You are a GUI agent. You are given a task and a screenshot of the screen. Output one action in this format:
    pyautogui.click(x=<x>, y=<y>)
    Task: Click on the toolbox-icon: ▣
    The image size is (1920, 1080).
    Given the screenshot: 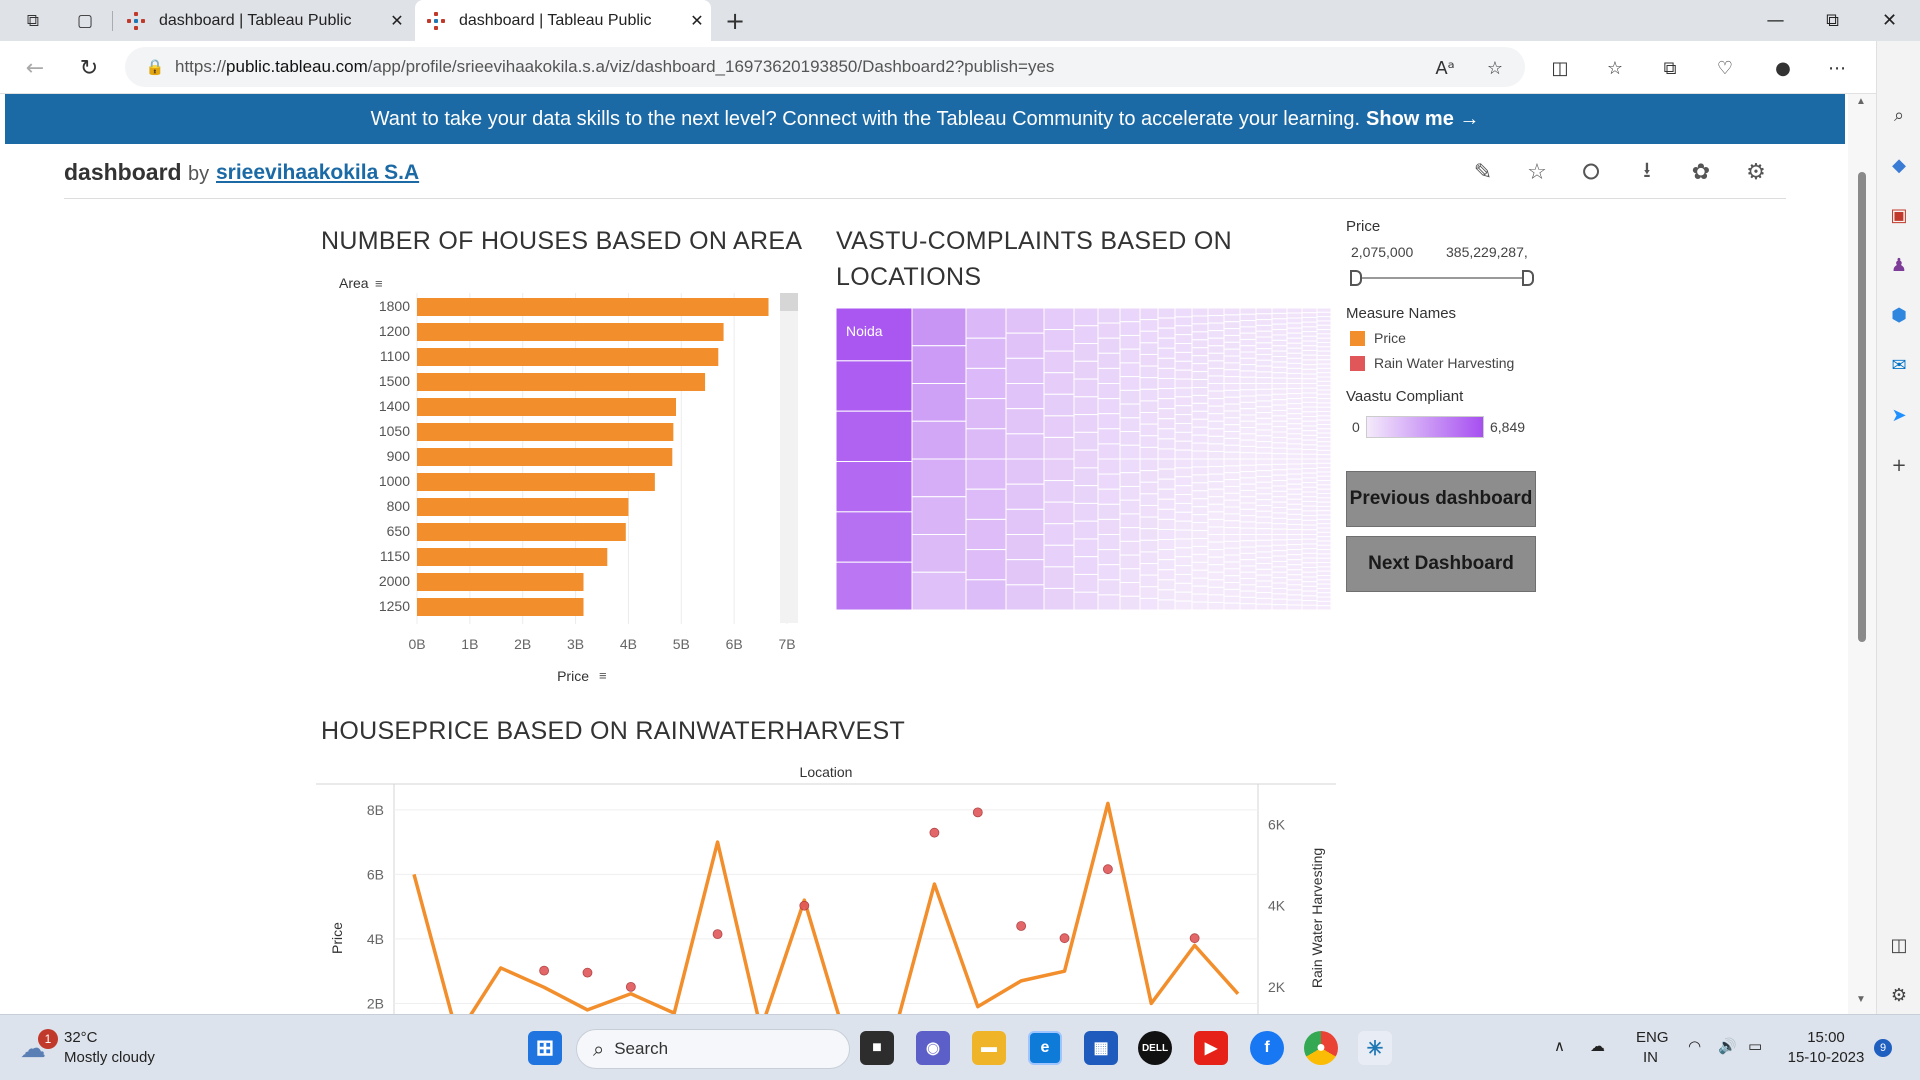 What is the action you would take?
    pyautogui.click(x=1899, y=215)
    